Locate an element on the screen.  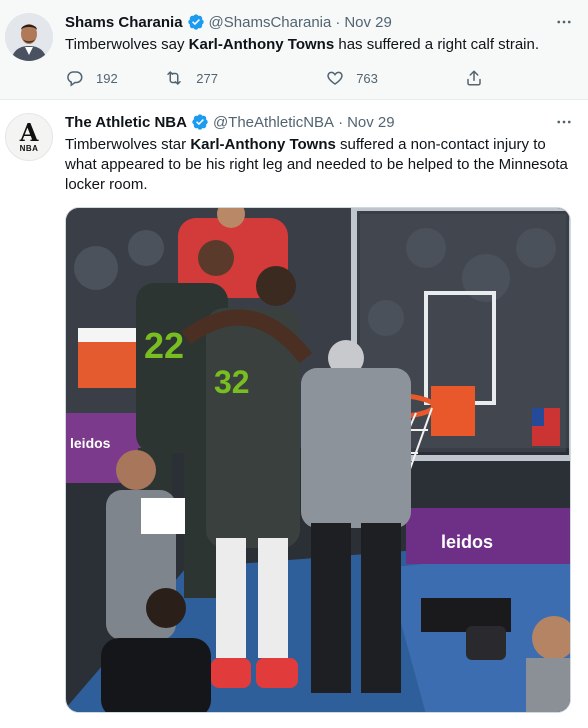
banner-left-text: leidos is located at coordinates (90, 443).